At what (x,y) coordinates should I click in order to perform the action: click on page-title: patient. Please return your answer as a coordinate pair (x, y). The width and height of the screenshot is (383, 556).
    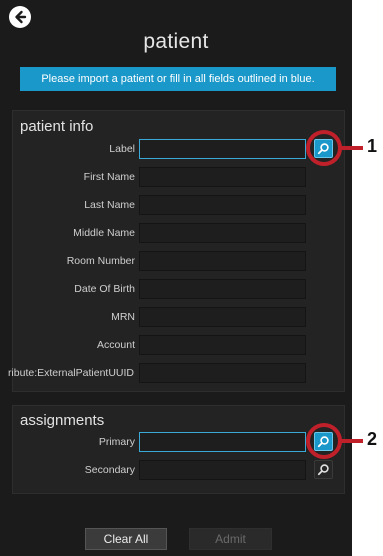
    Looking at the image, I should click on (176, 41).